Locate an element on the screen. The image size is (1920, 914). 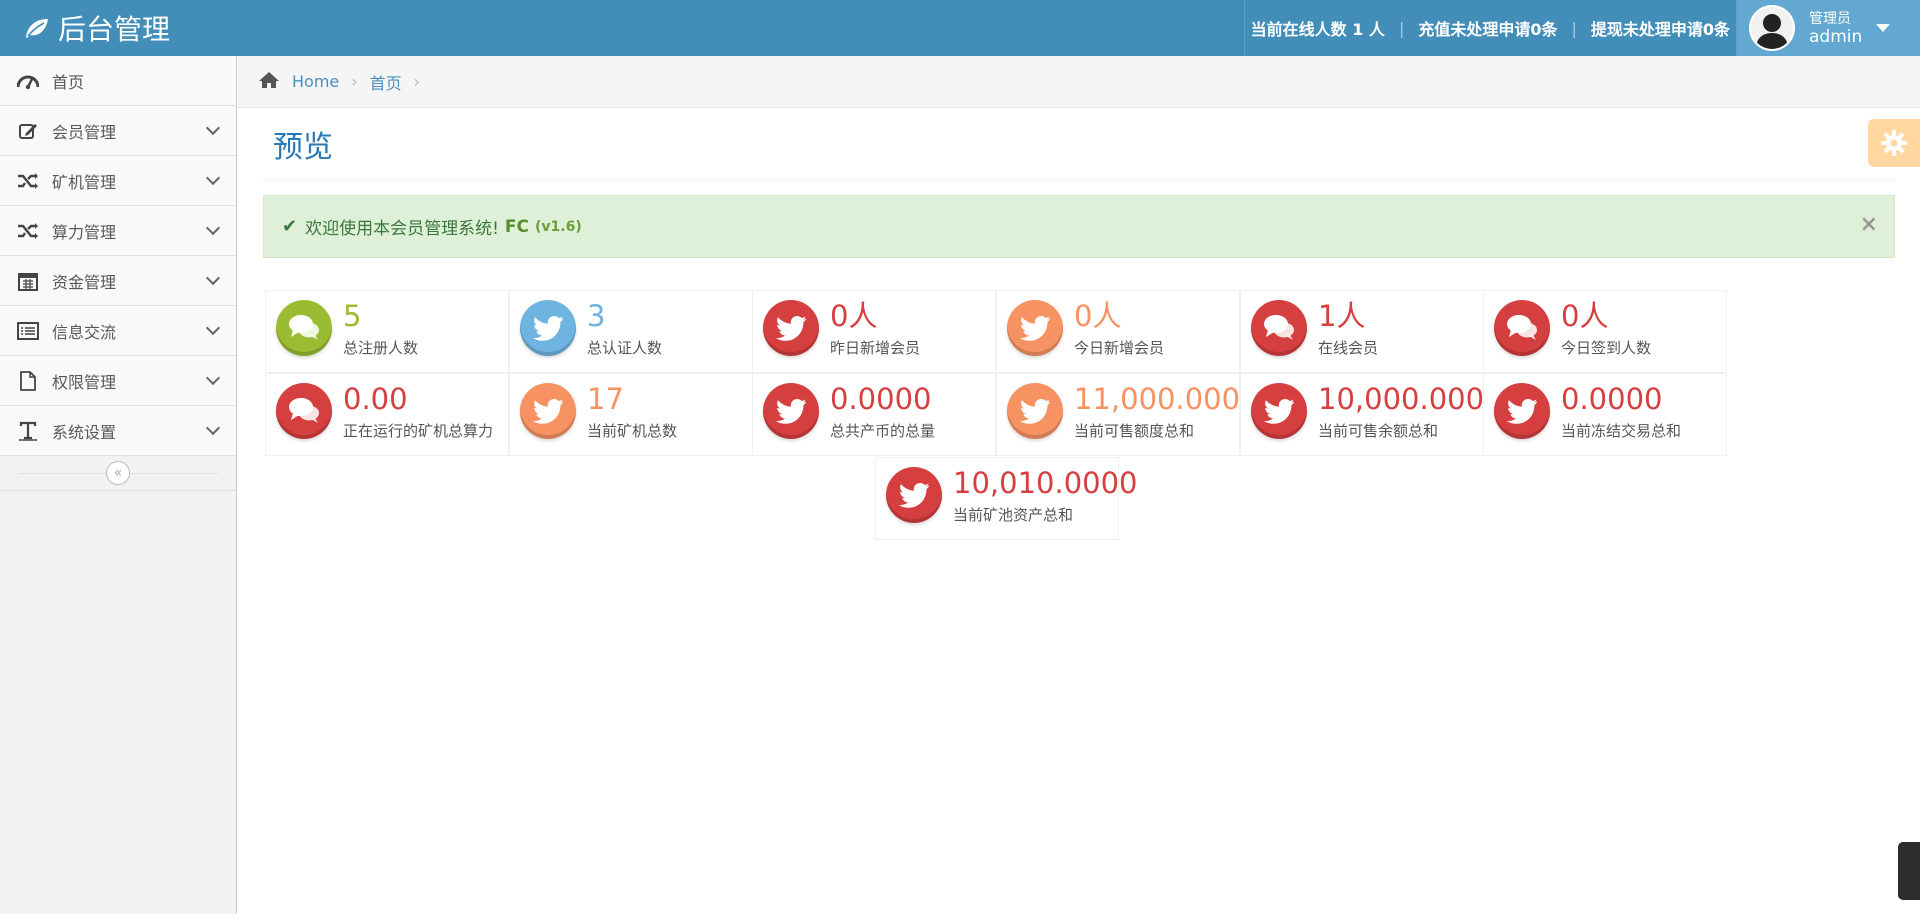
sidebar-item-messages: 信息交流 is located at coordinates (118, 331).